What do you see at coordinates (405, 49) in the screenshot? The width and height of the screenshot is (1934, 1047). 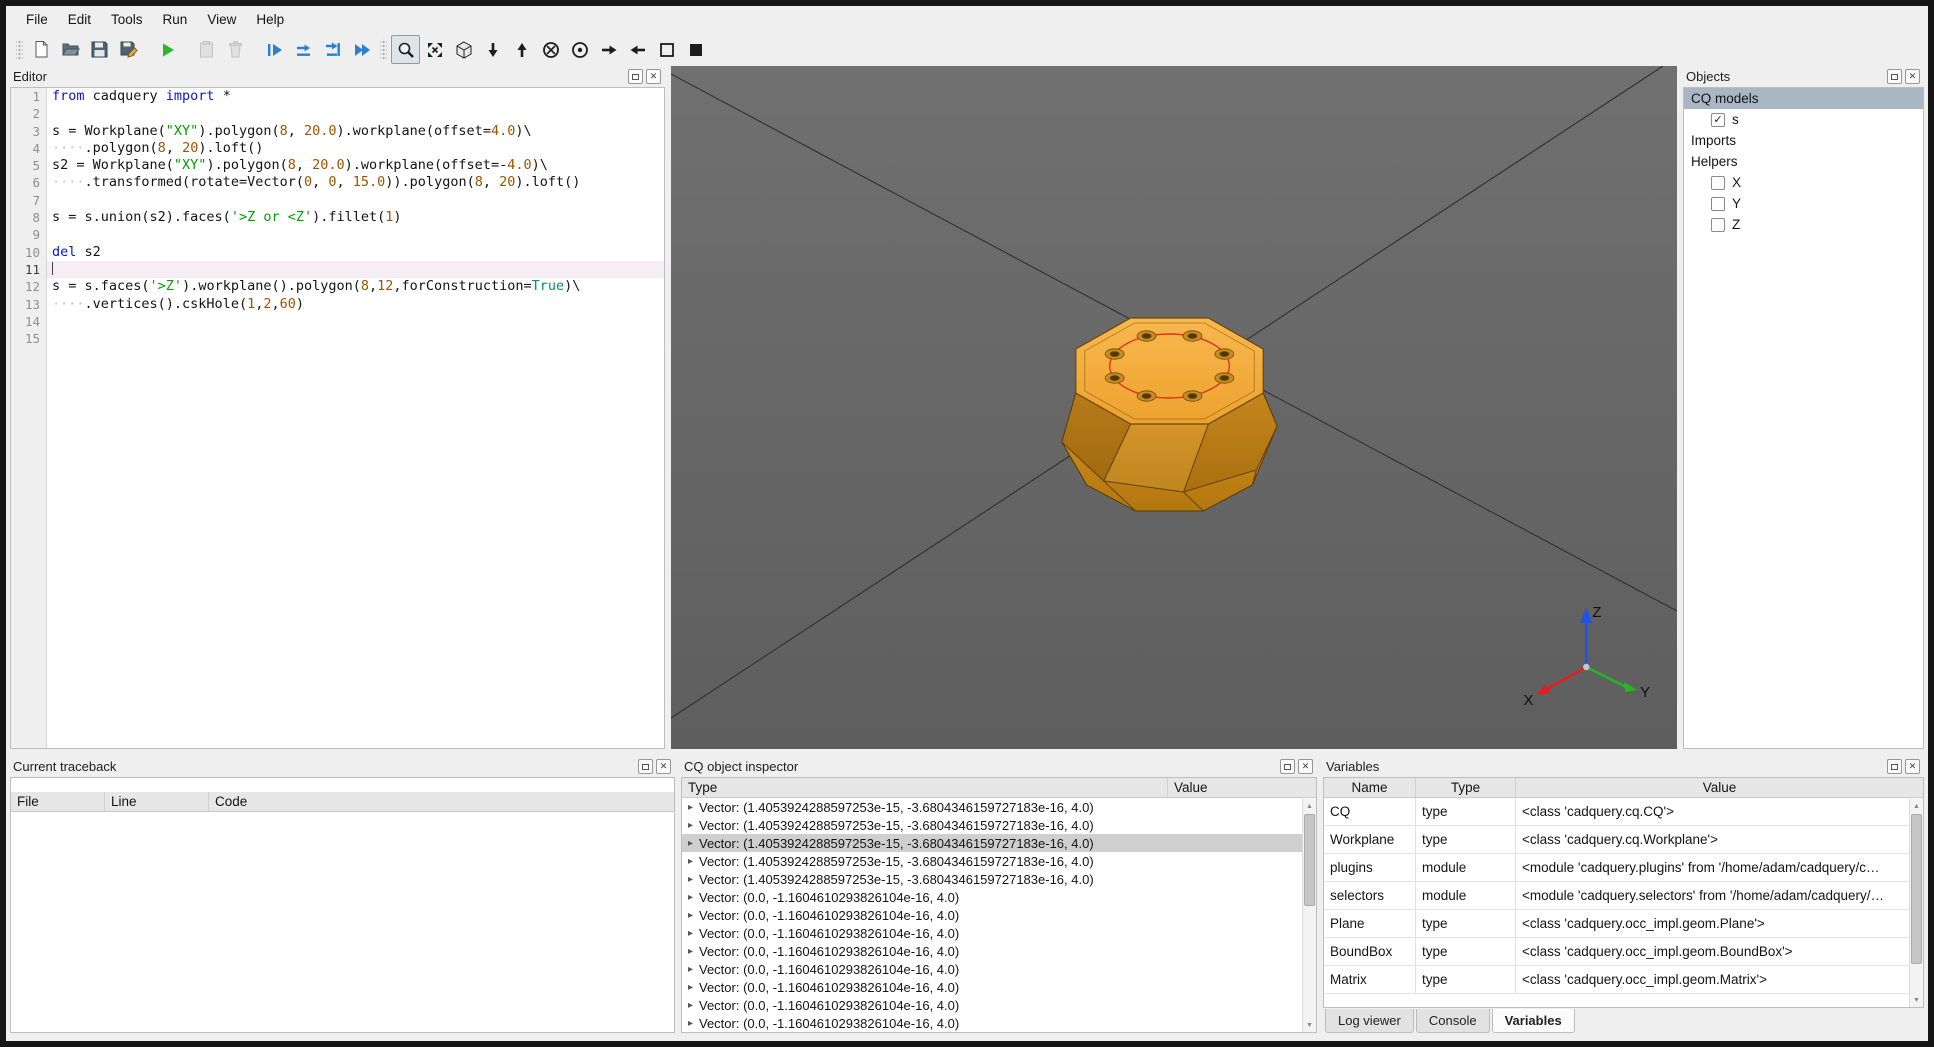 I see `zoom-button` at bounding box center [405, 49].